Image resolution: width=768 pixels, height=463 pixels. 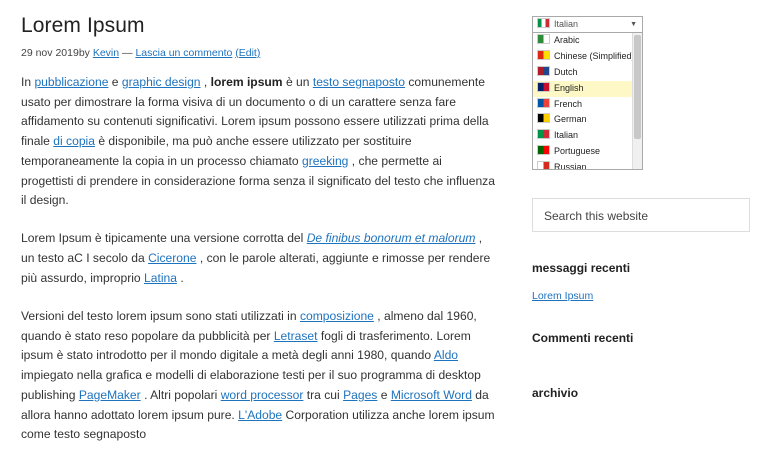 I want to click on language-option: German, so click(x=582, y=120).